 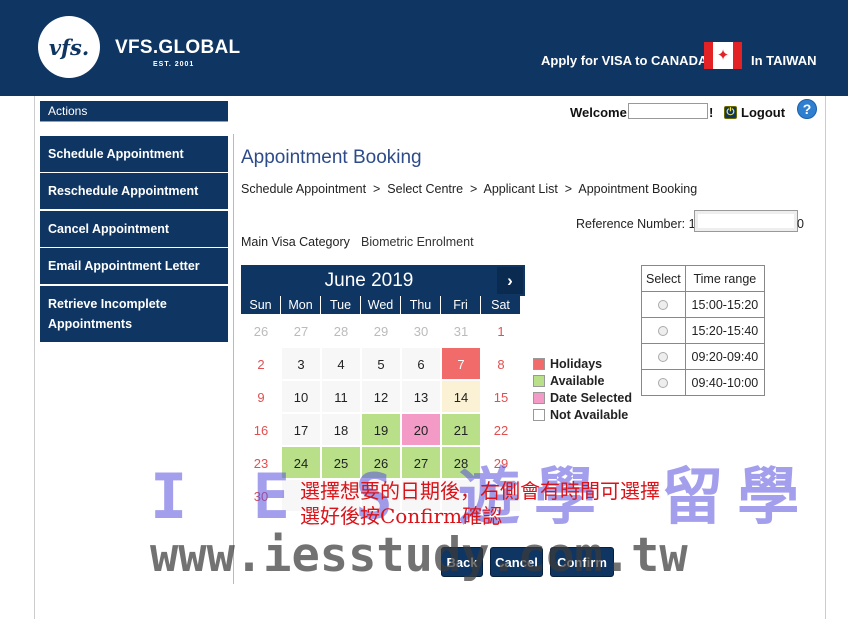 What do you see at coordinates (134, 191) in the screenshot?
I see `sidebar-item-reschedule: Reschedule Appointment` at bounding box center [134, 191].